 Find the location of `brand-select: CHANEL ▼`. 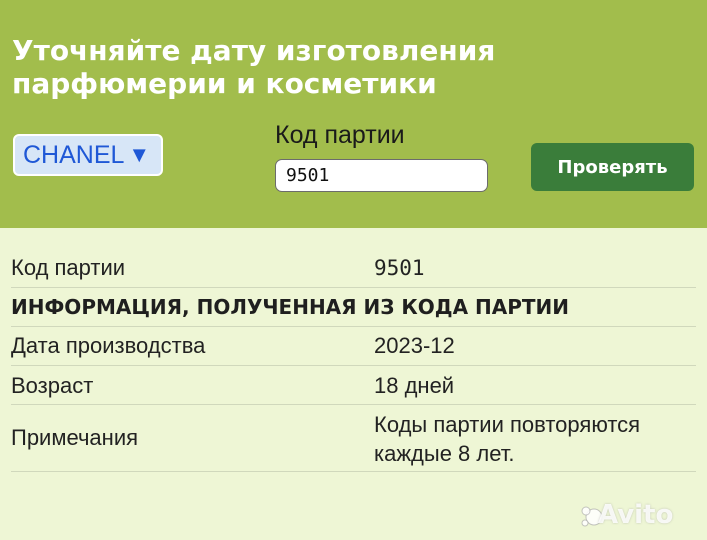

brand-select: CHANEL ▼ is located at coordinates (88, 155).